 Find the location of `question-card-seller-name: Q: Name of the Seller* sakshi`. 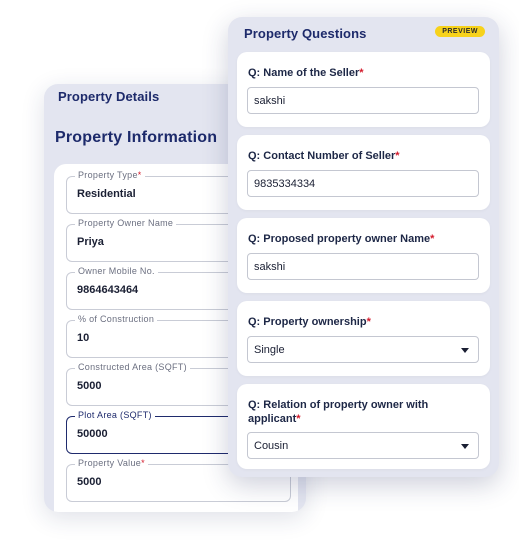

question-card-seller-name: Q: Name of the Seller* sakshi is located at coordinates (363, 89).